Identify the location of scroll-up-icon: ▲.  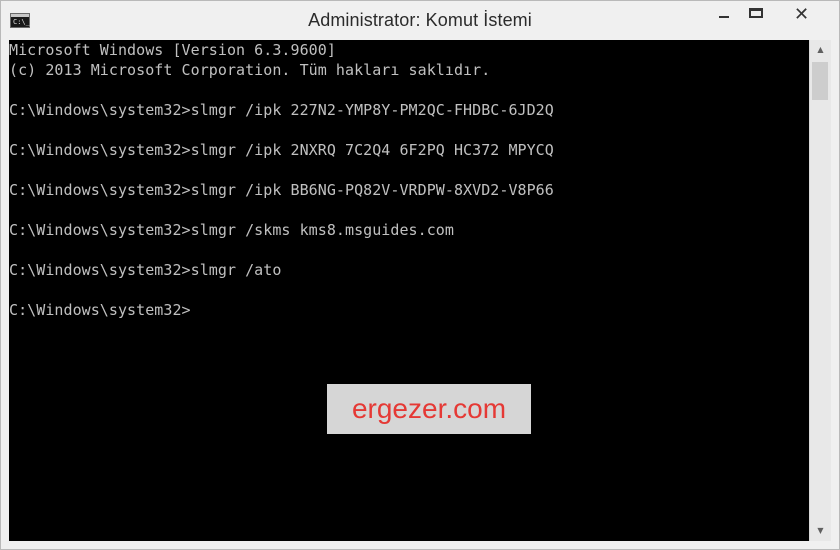
(820, 50).